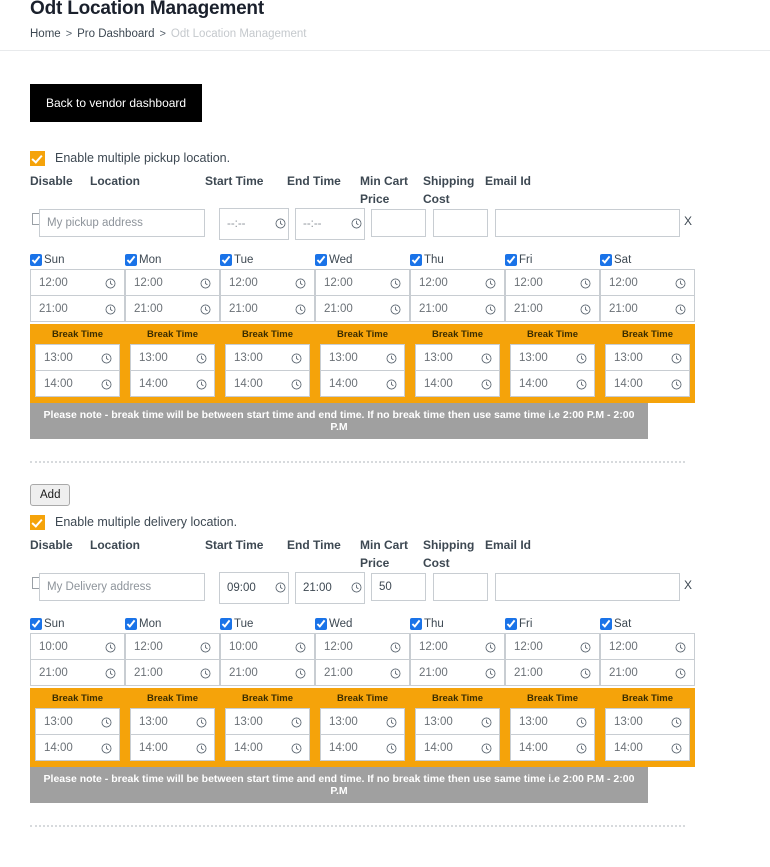  What do you see at coordinates (50, 495) in the screenshot?
I see `add-location-button: Add` at bounding box center [50, 495].